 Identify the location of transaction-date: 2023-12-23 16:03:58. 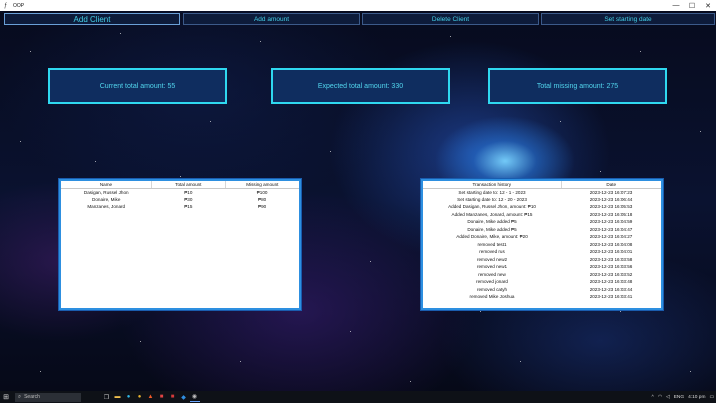
(611, 259).